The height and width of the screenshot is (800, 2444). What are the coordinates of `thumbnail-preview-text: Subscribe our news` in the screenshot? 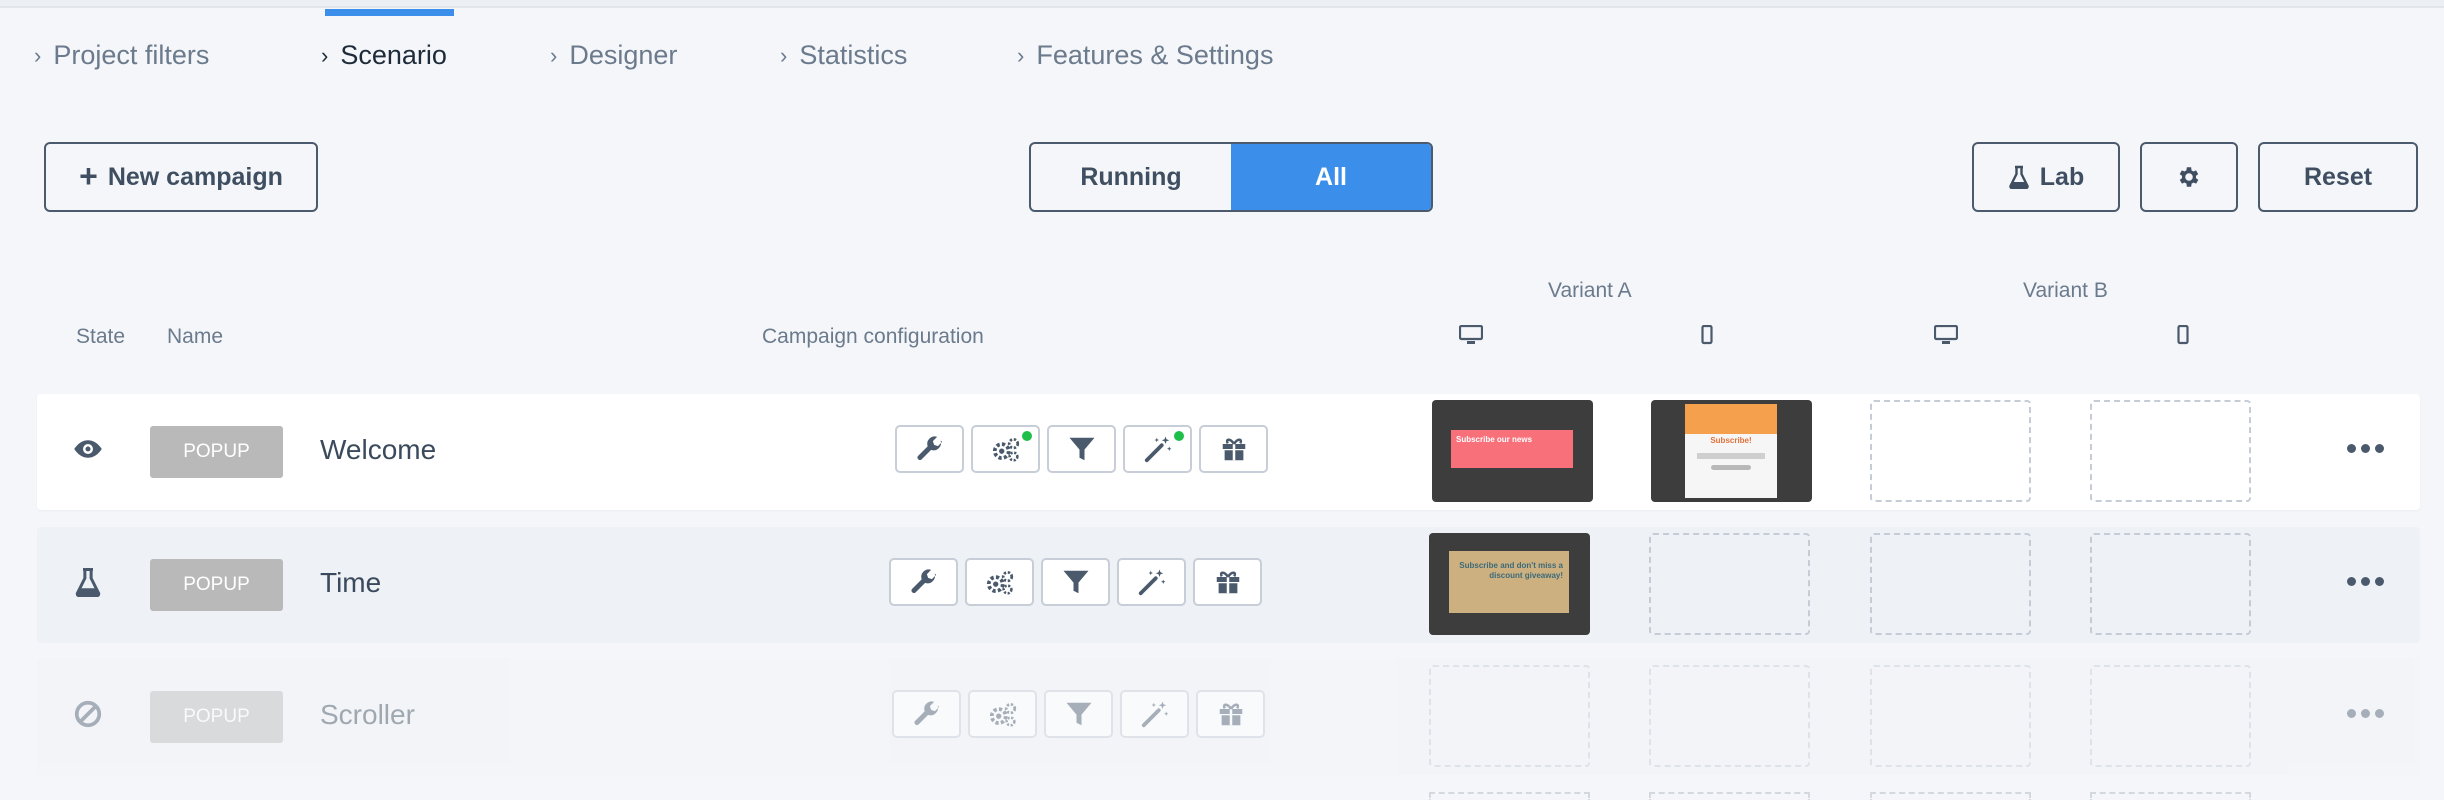 It's located at (1512, 449).